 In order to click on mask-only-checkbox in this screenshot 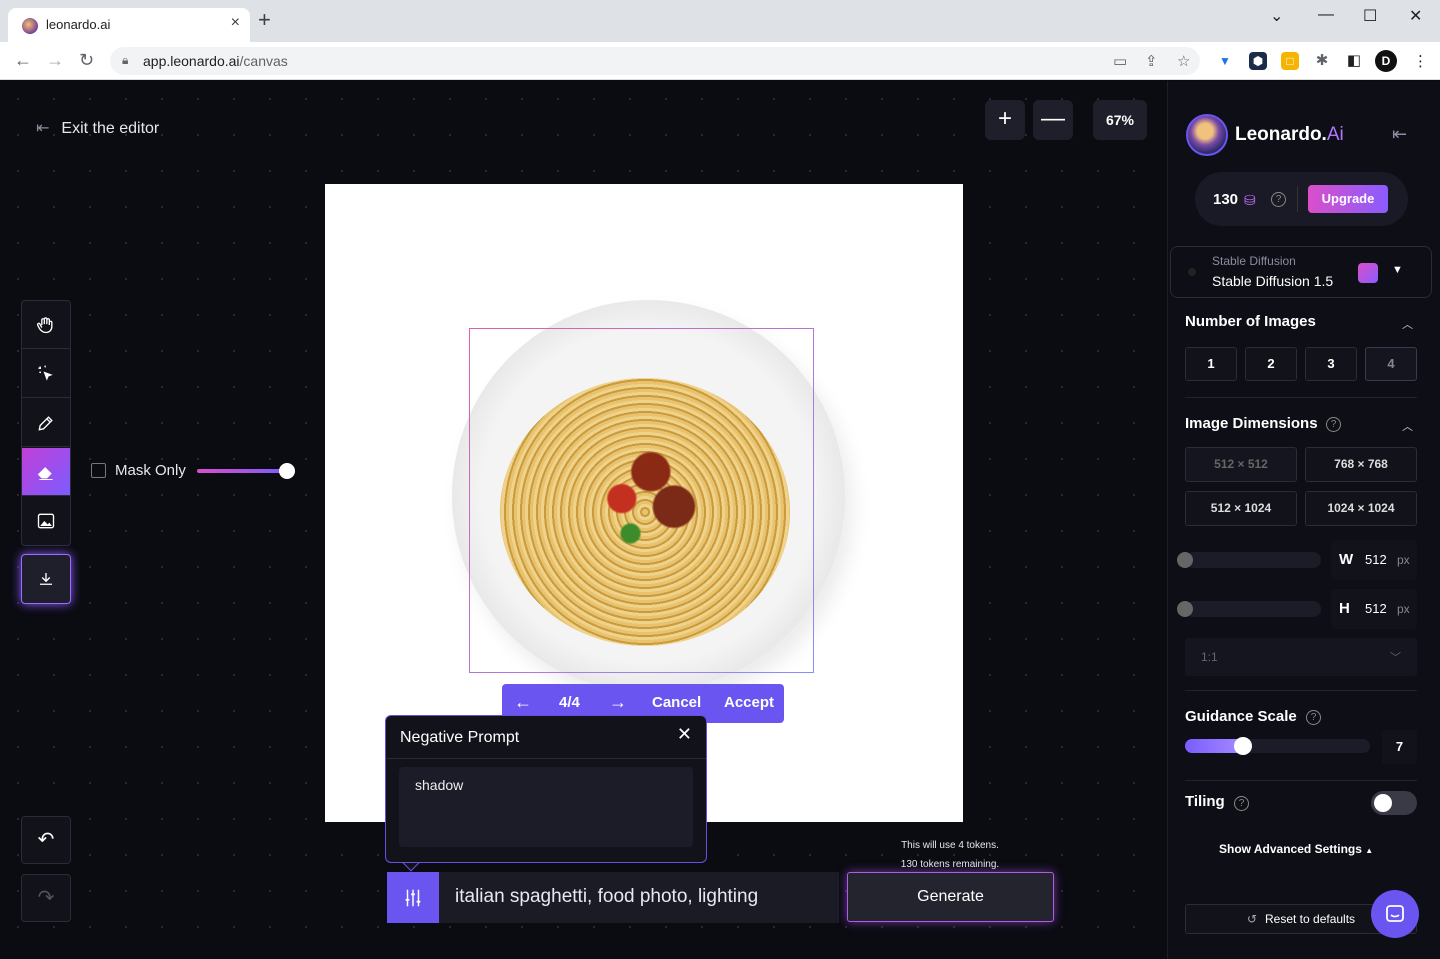, I will do `click(98, 470)`.